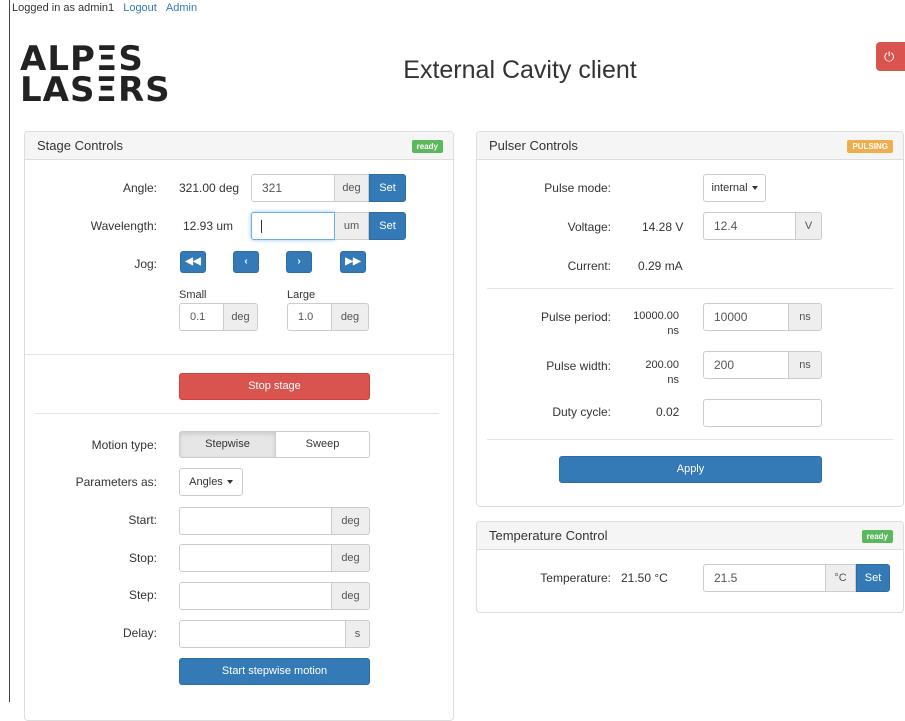 The height and width of the screenshot is (721, 905). What do you see at coordinates (142, 520) in the screenshot?
I see `start-label: Start:` at bounding box center [142, 520].